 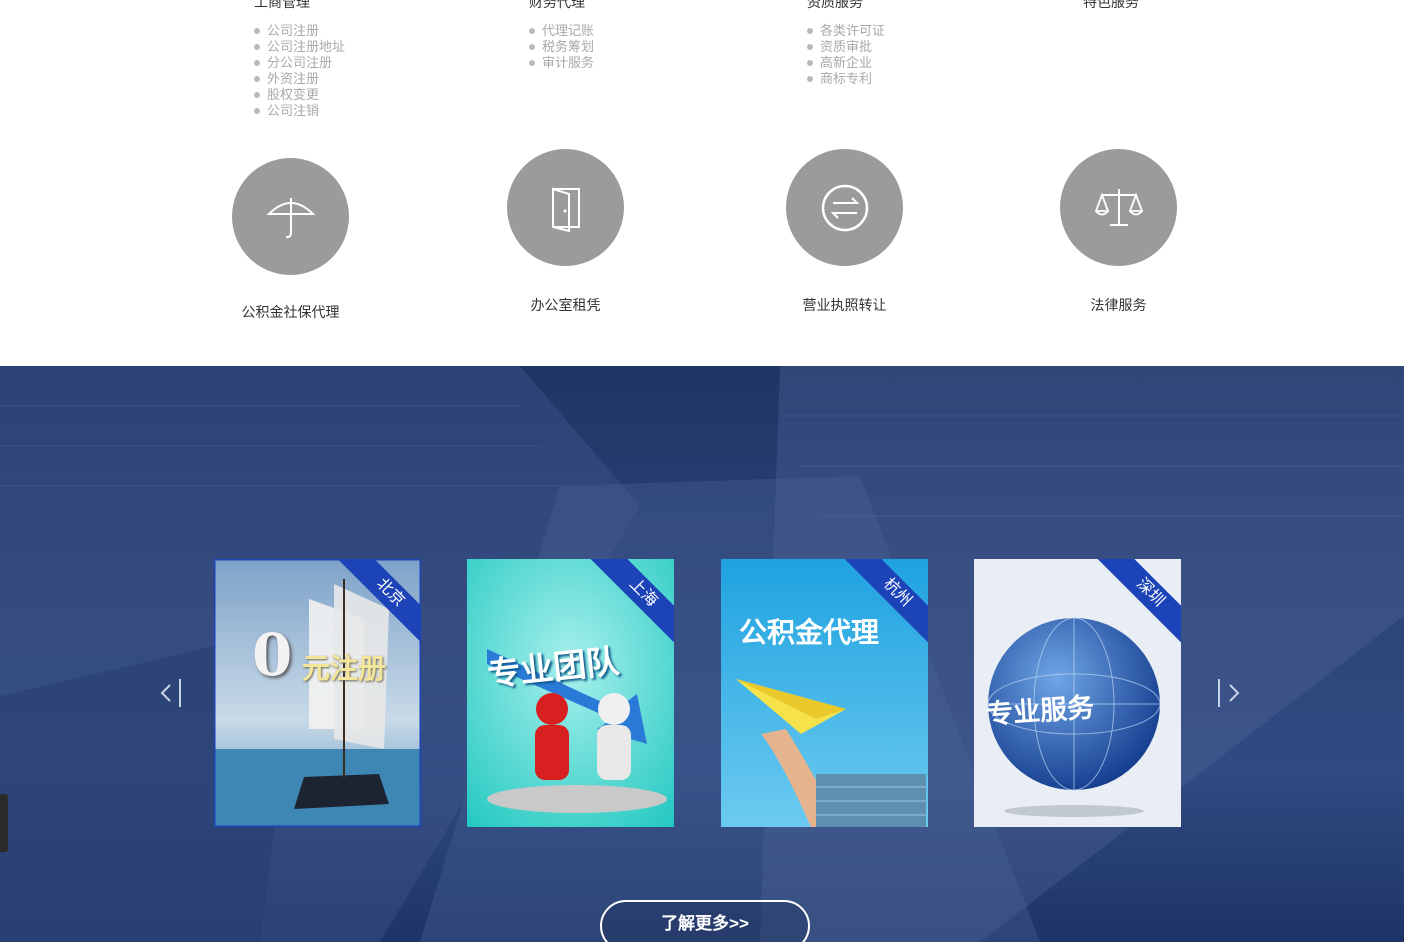 What do you see at coordinates (705, 921) in the screenshot?
I see `learn-more-button: 了解更多>>` at bounding box center [705, 921].